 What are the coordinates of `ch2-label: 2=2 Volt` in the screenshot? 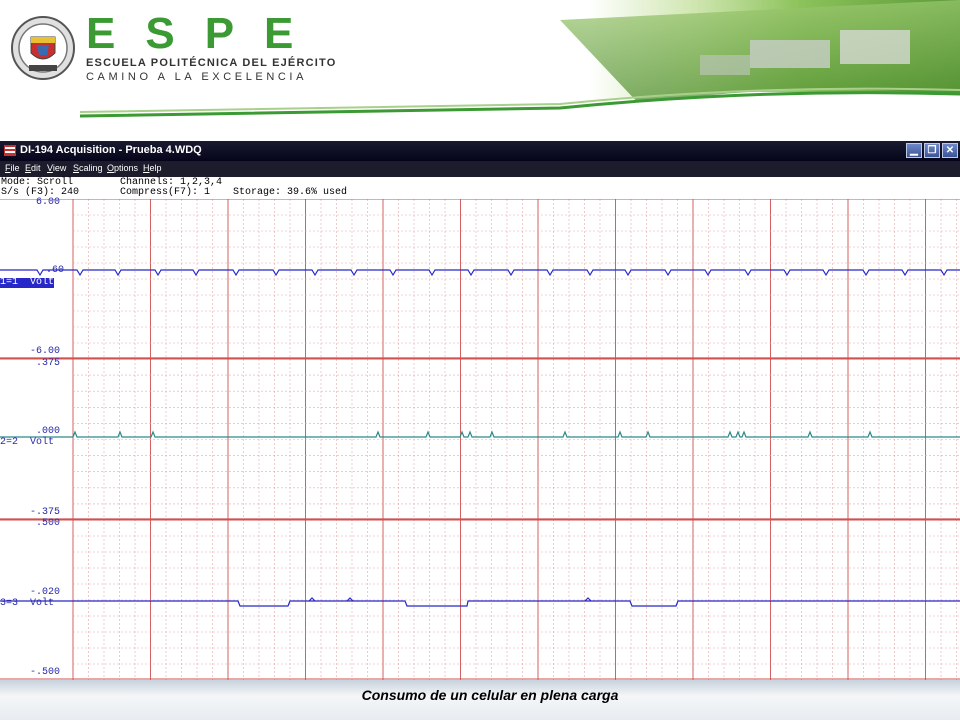 It's located at (27, 443).